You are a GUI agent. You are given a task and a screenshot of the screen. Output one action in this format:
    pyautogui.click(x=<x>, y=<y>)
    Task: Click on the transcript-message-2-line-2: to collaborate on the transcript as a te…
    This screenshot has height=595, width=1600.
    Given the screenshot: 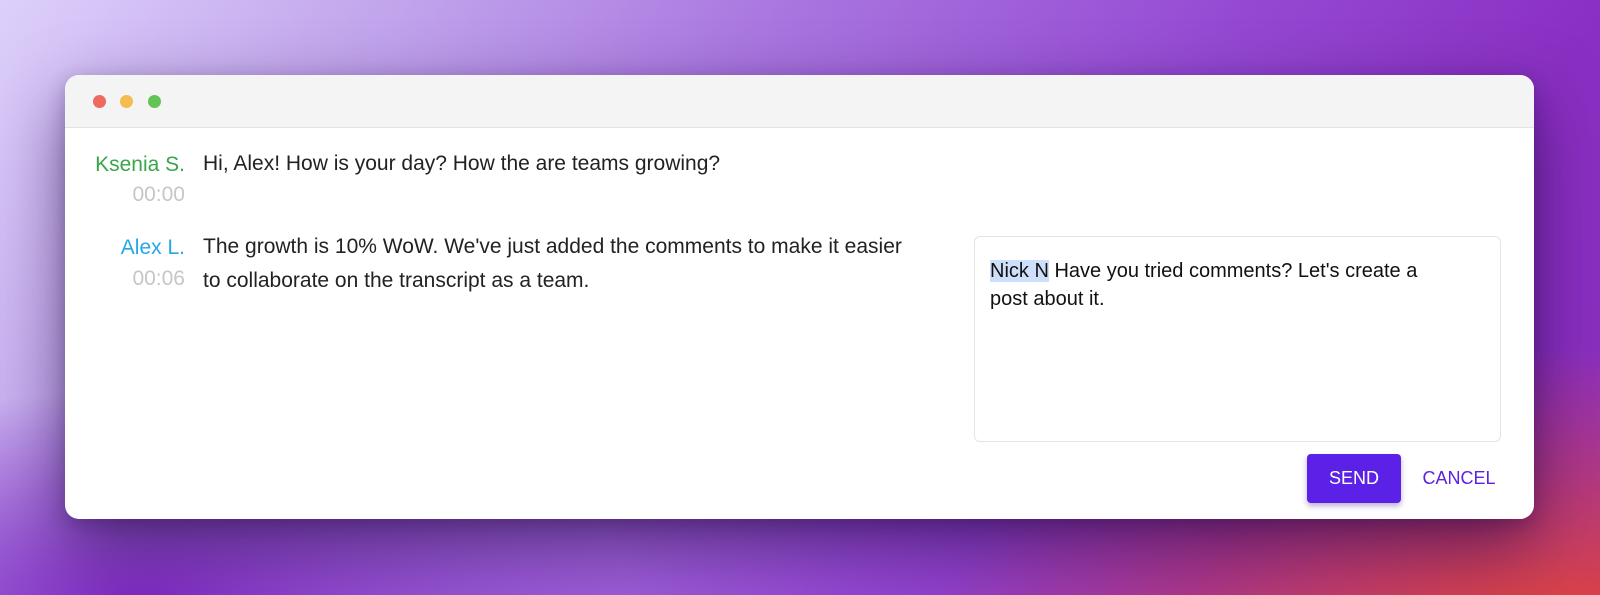 What is the action you would take?
    pyautogui.click(x=396, y=281)
    